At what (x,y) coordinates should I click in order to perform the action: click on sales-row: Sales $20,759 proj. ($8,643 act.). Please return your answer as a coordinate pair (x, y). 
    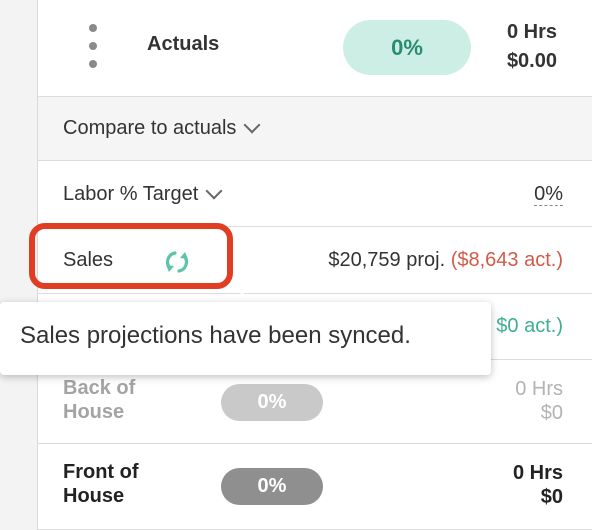
    Looking at the image, I should click on (315, 260).